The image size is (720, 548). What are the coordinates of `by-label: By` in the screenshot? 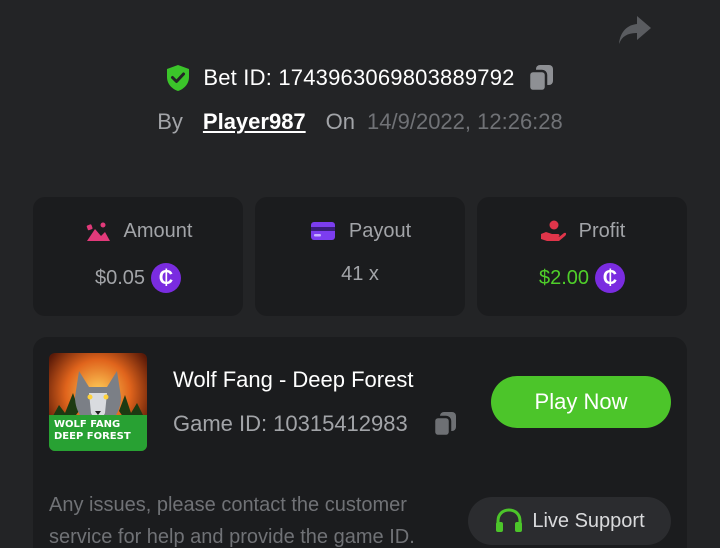 It's located at (170, 121).